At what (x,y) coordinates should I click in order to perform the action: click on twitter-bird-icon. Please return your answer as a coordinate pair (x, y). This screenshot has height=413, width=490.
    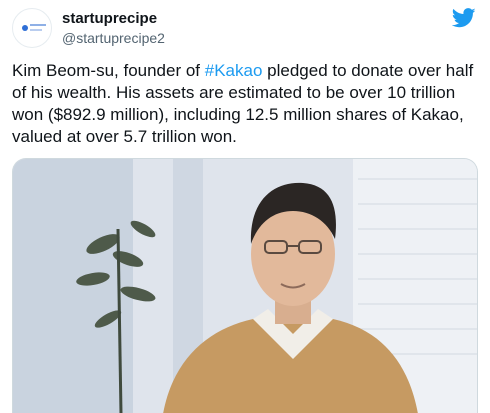
    Looking at the image, I should click on (464, 18).